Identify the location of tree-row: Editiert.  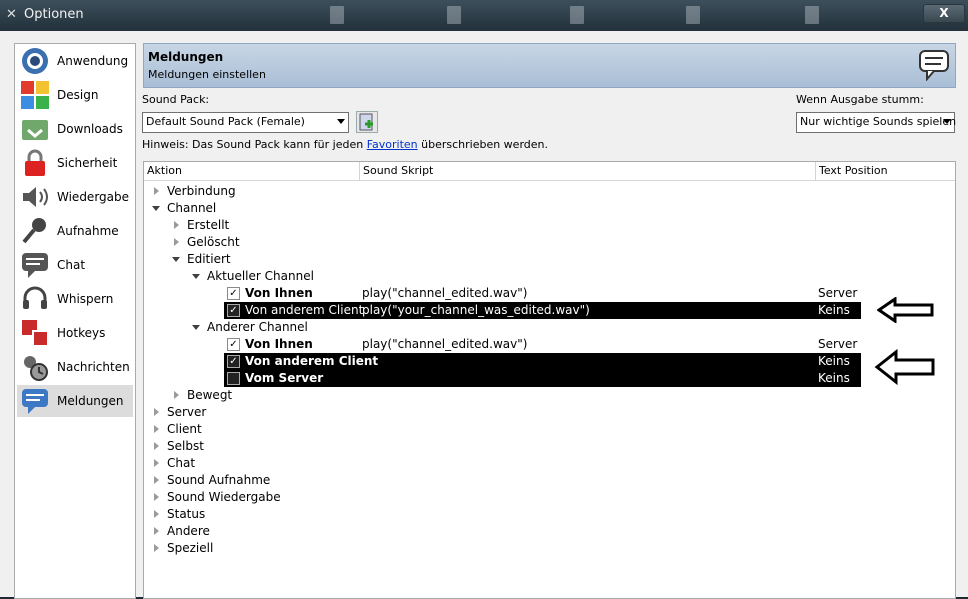
(549, 259).